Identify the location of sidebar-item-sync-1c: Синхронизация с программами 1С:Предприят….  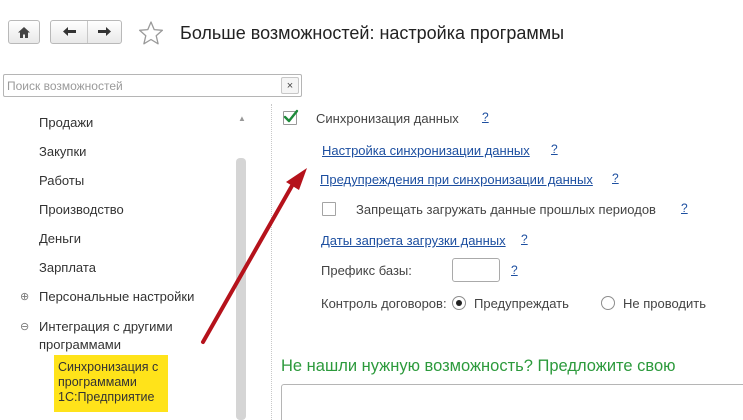
(111, 383).